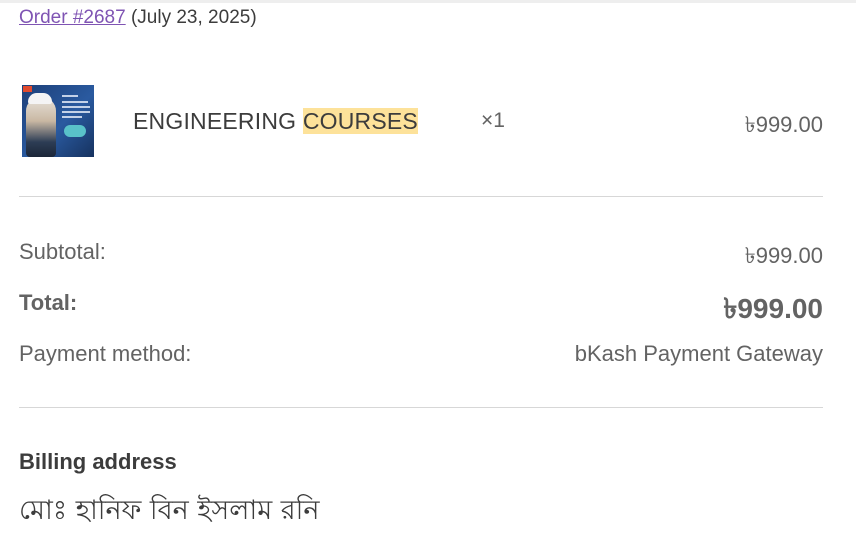  I want to click on product-name-highlight: COURSES, so click(360, 121).